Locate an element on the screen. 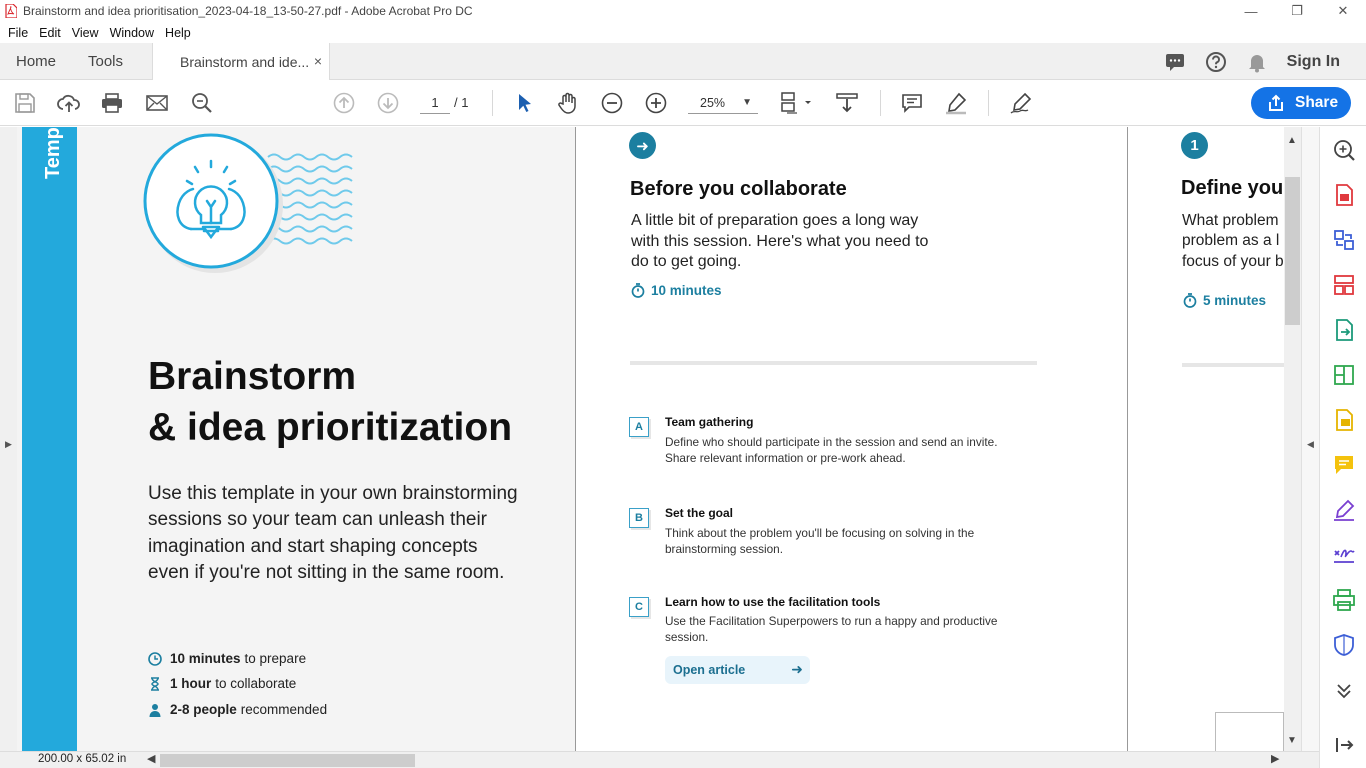 The height and width of the screenshot is (768, 1366). share-button: Share is located at coordinates (1301, 103).